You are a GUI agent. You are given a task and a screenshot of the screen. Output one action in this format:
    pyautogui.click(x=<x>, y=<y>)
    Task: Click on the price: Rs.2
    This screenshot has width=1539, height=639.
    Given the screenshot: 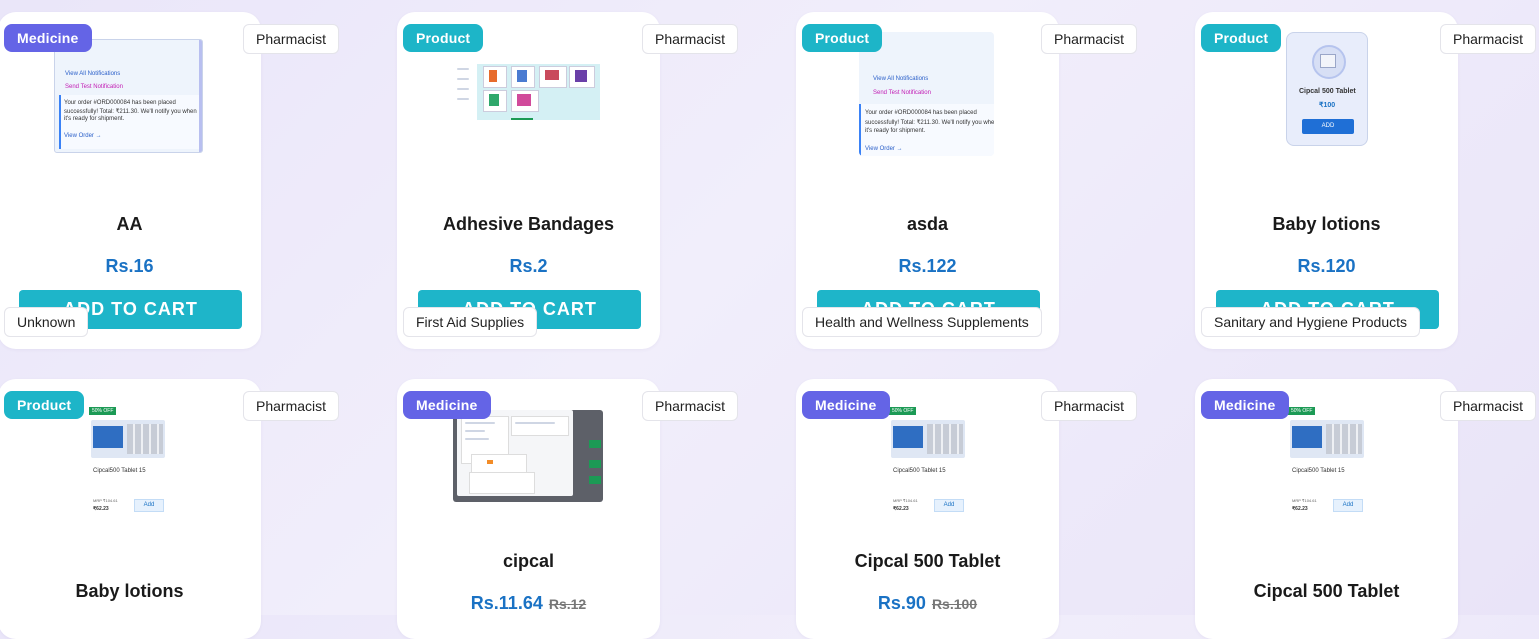 What is the action you would take?
    pyautogui.click(x=528, y=266)
    